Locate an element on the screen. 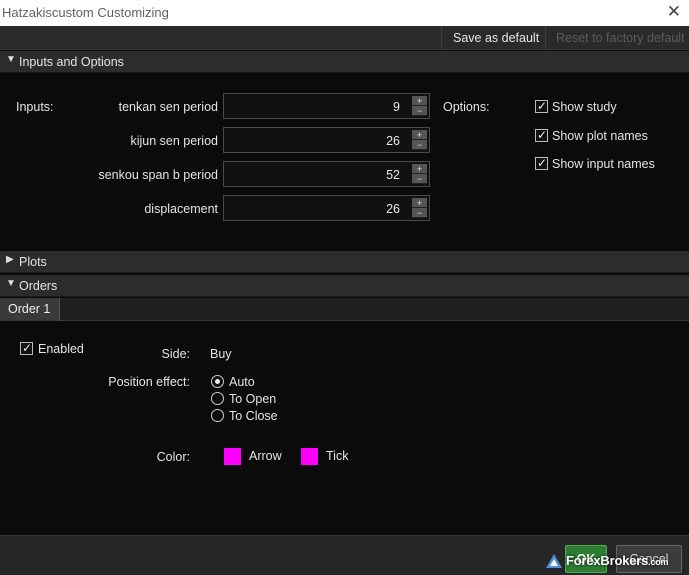  section-header-inputs-options: ▼ Inputs and Options is located at coordinates (344, 62).